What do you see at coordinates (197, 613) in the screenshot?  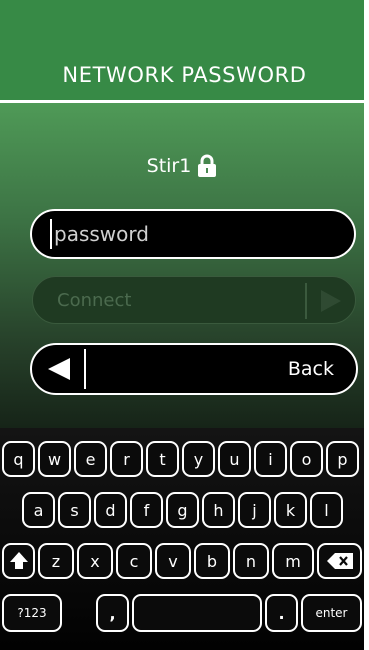 I see `space-key` at bounding box center [197, 613].